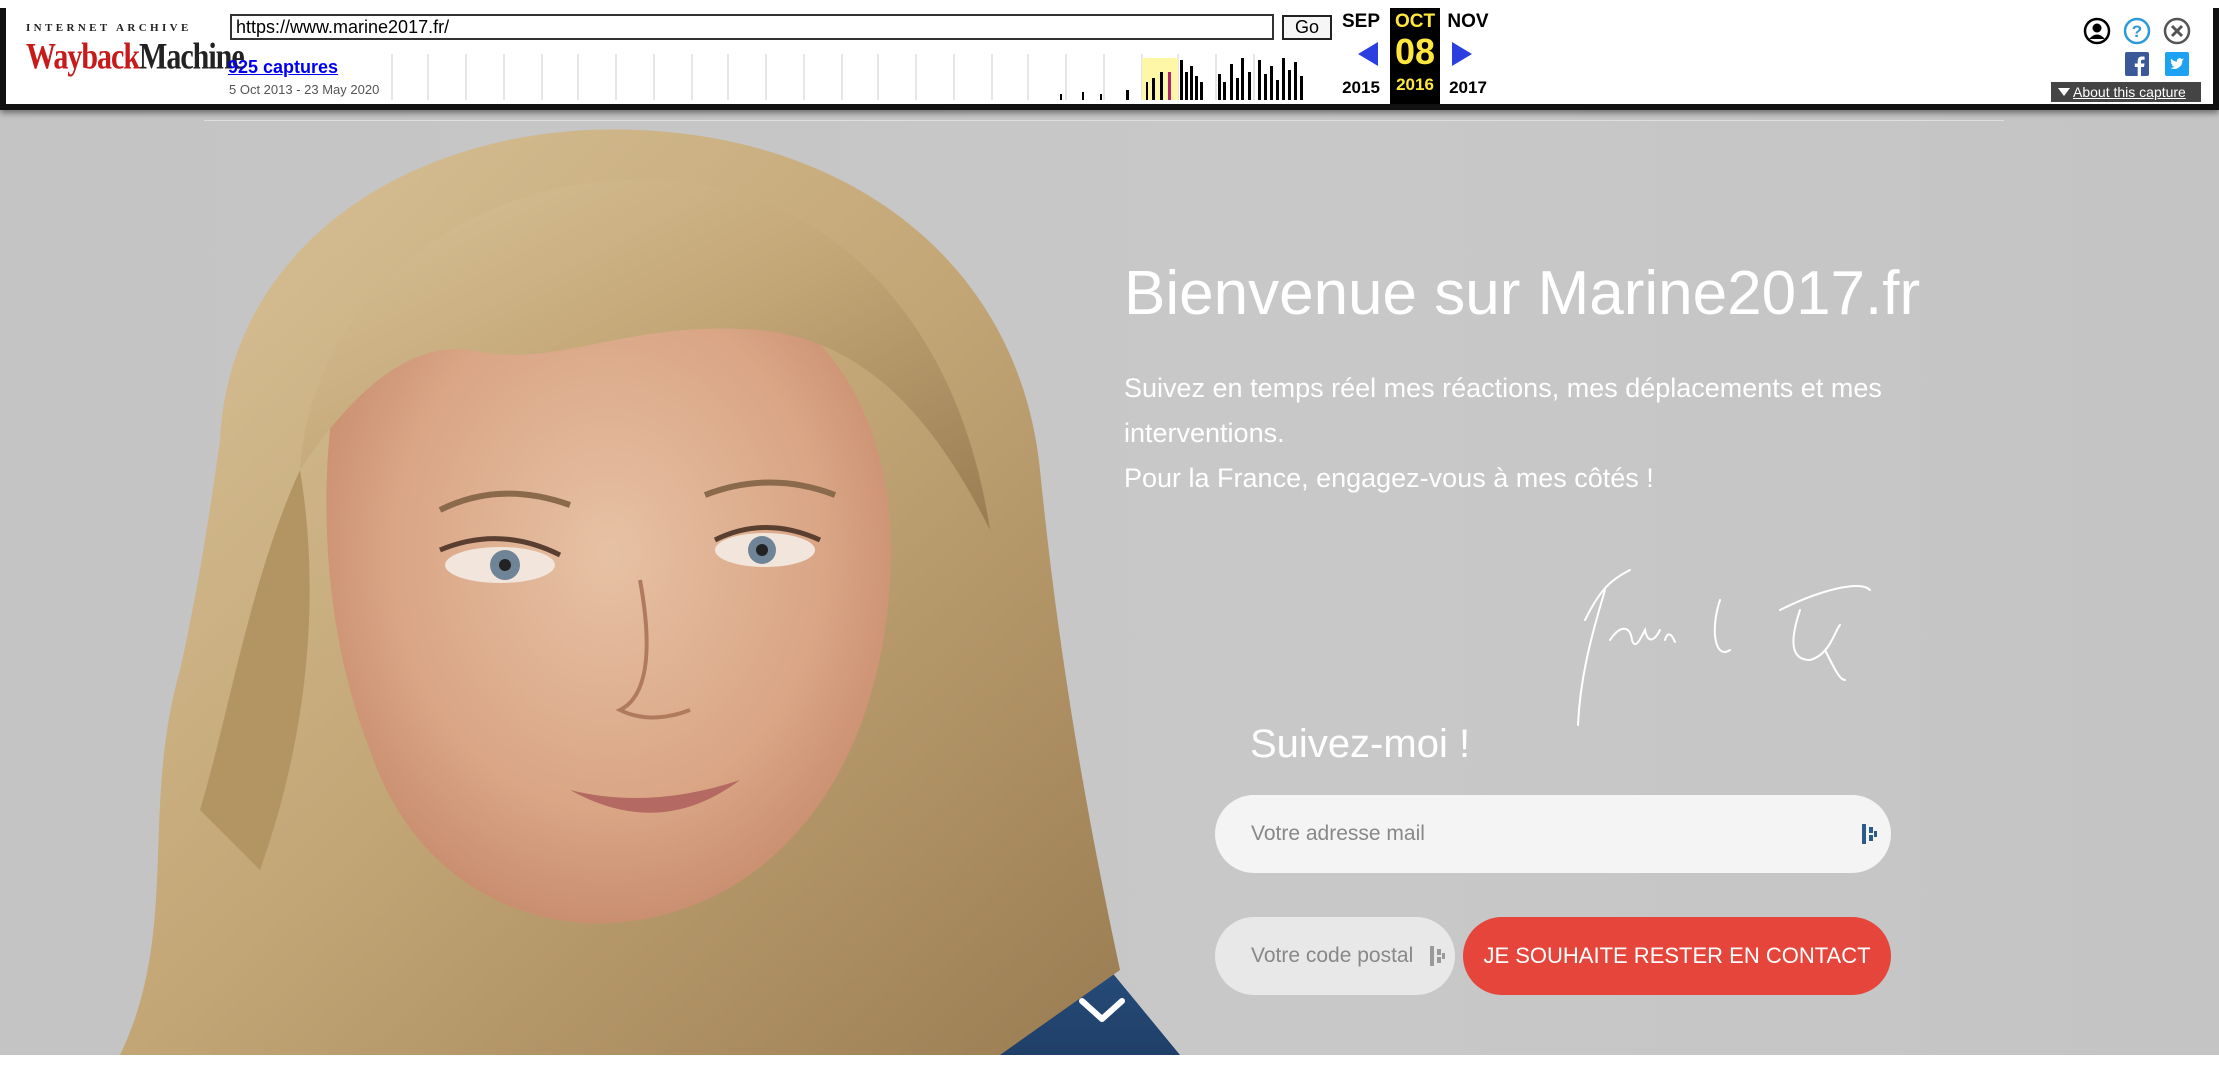  What do you see at coordinates (109, 28) in the screenshot?
I see `logo-internet-archive: INTERNET ARCHIVE` at bounding box center [109, 28].